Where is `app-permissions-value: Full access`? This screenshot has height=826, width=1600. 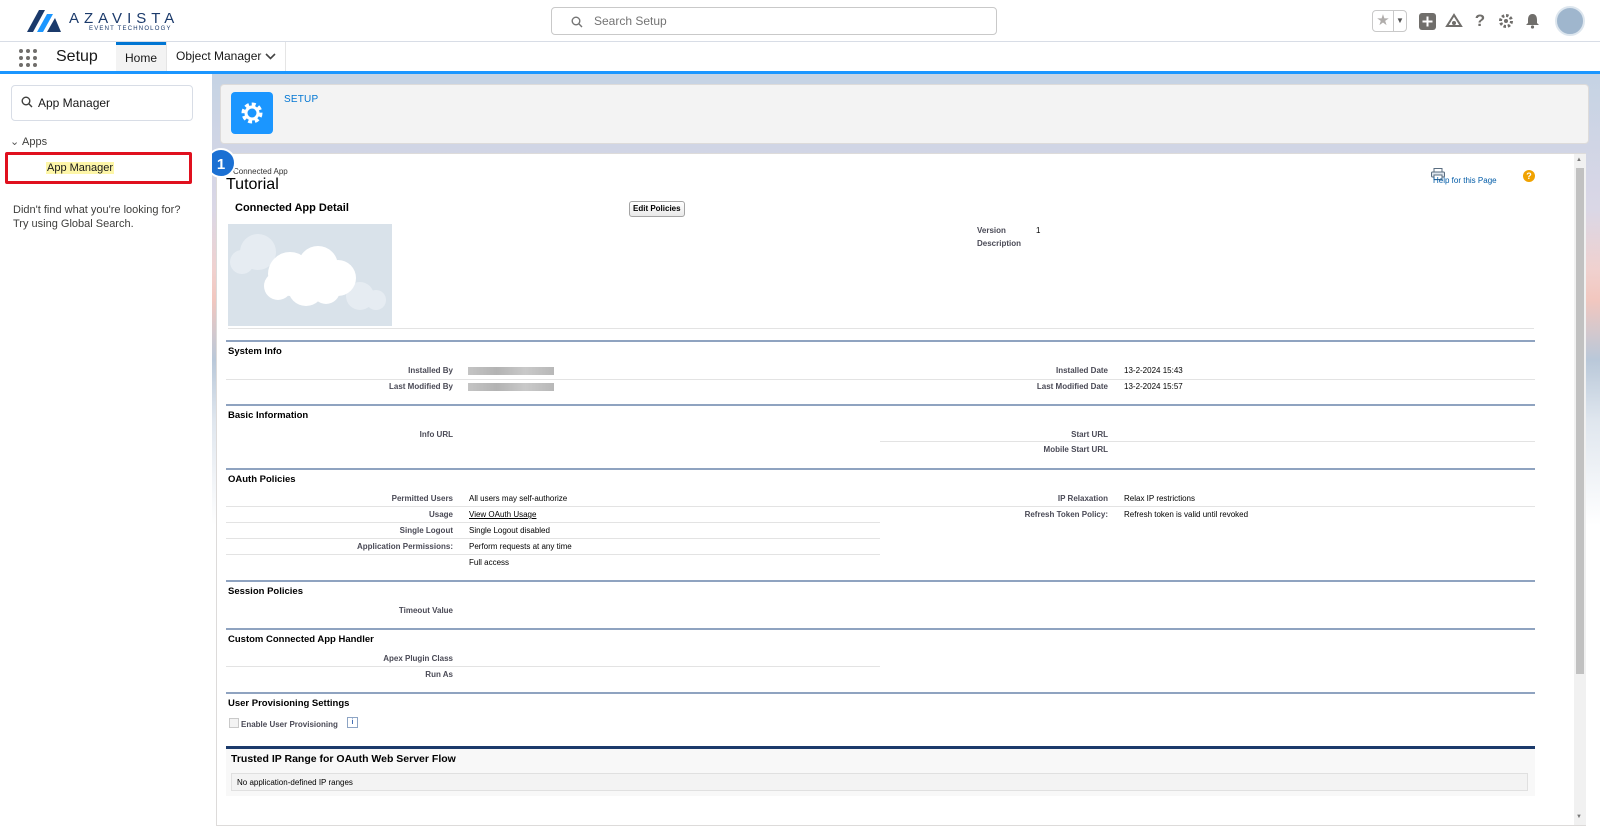 app-permissions-value: Full access is located at coordinates (489, 562).